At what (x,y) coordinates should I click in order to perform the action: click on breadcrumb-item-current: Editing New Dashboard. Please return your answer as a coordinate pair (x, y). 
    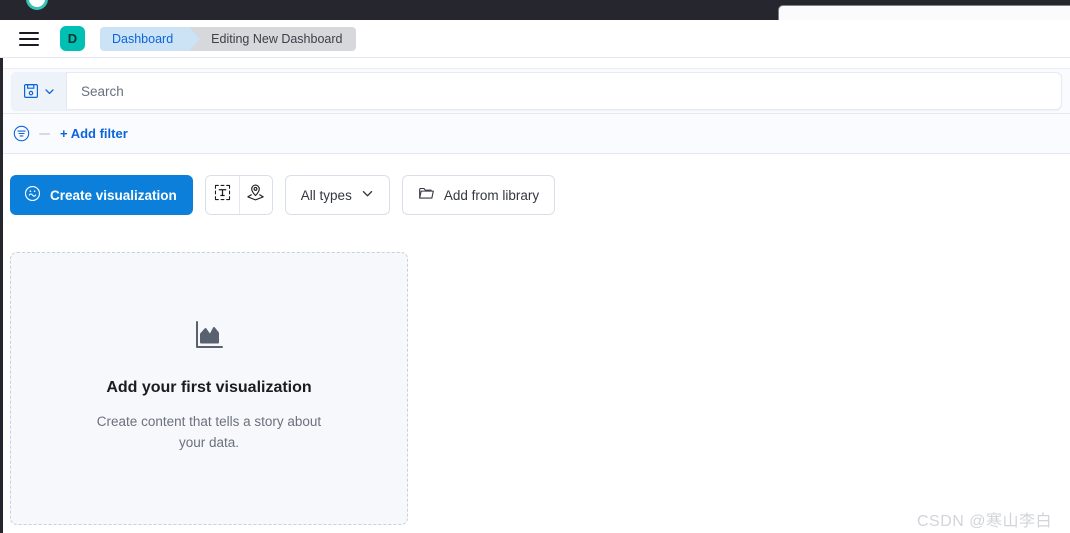
    Looking at the image, I should click on (273, 38).